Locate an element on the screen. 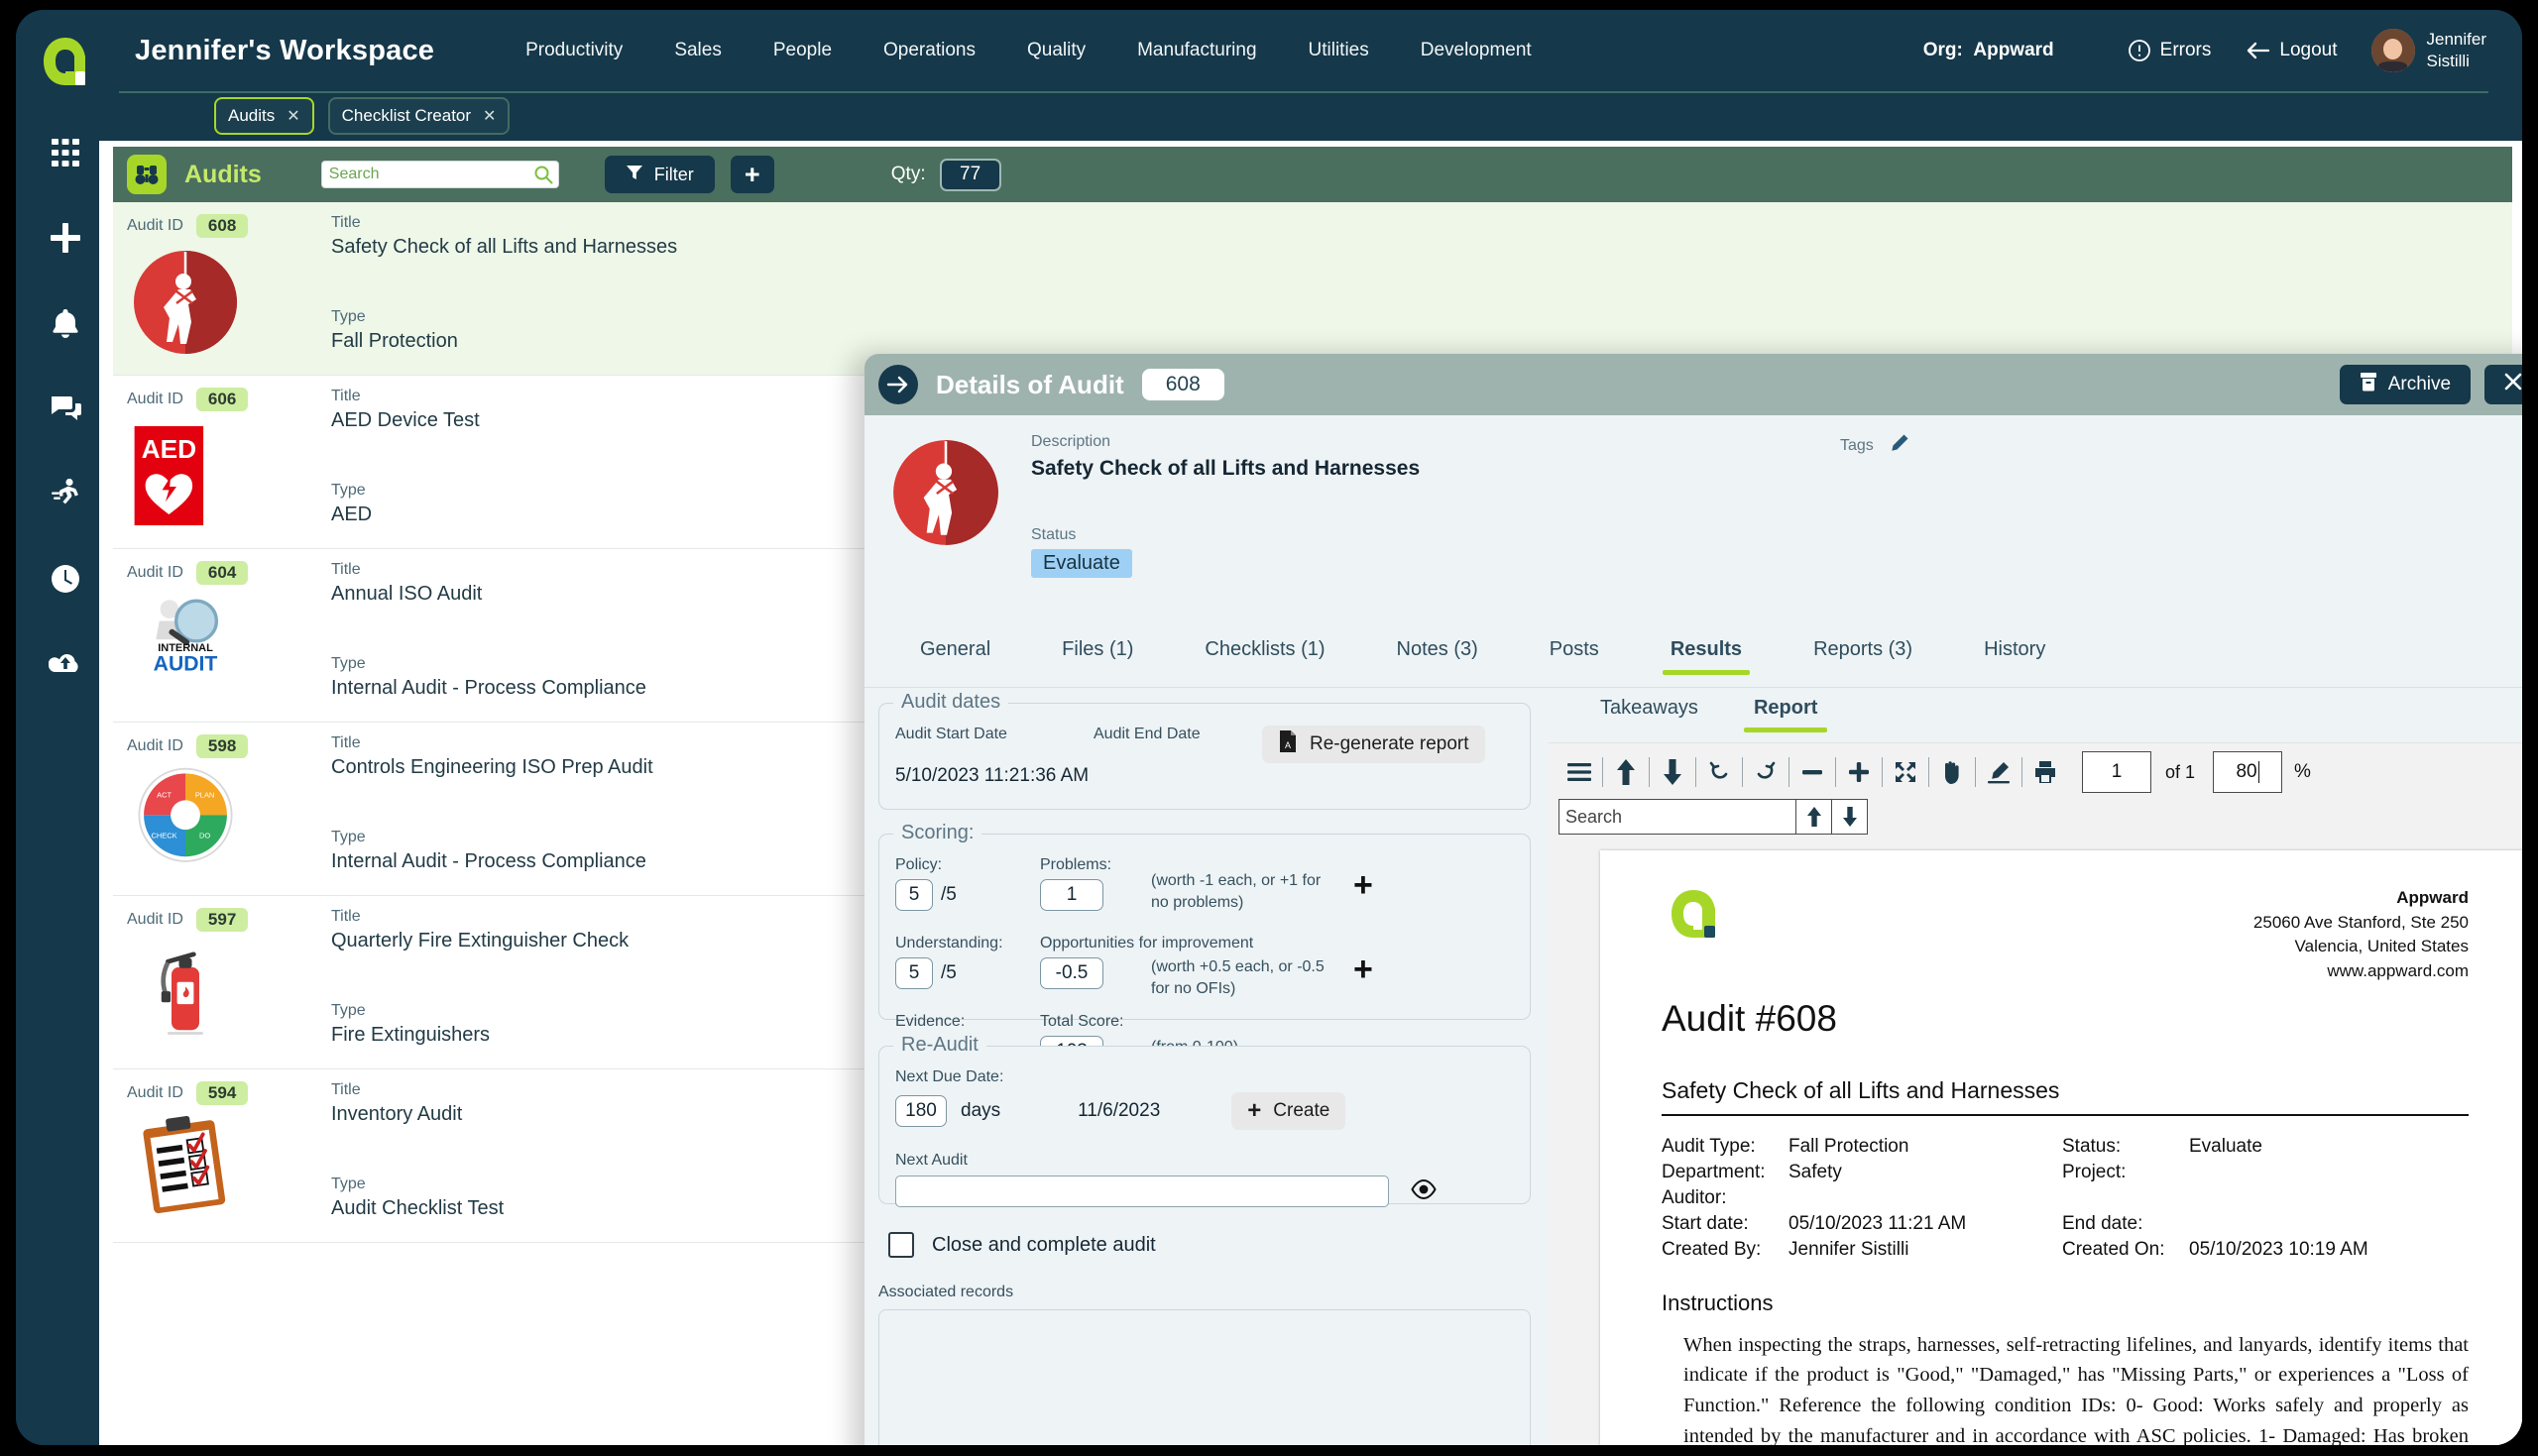 The image size is (2538, 1456). nav-item-productivity: Productivity is located at coordinates (574, 50).